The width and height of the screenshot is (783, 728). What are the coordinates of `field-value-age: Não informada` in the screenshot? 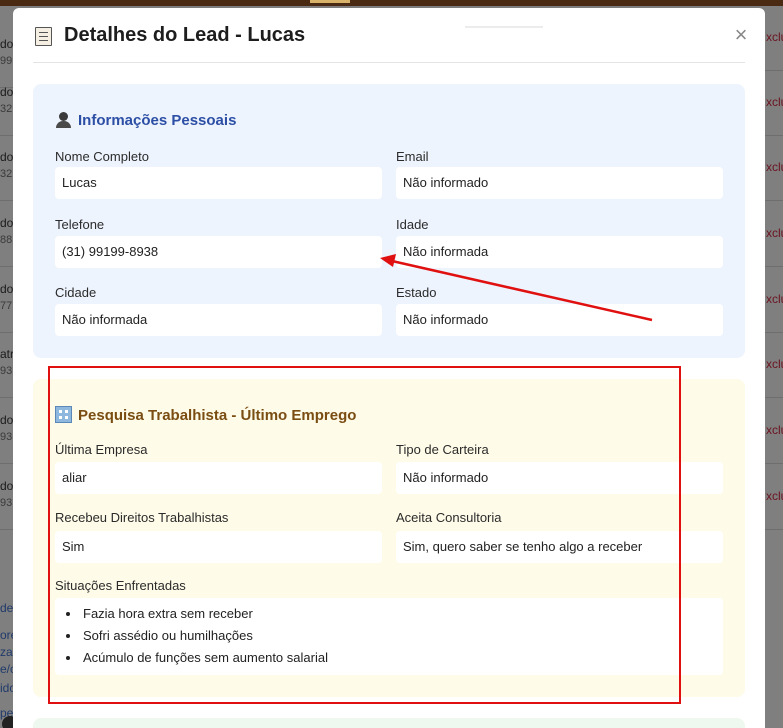 It's located at (559, 252).